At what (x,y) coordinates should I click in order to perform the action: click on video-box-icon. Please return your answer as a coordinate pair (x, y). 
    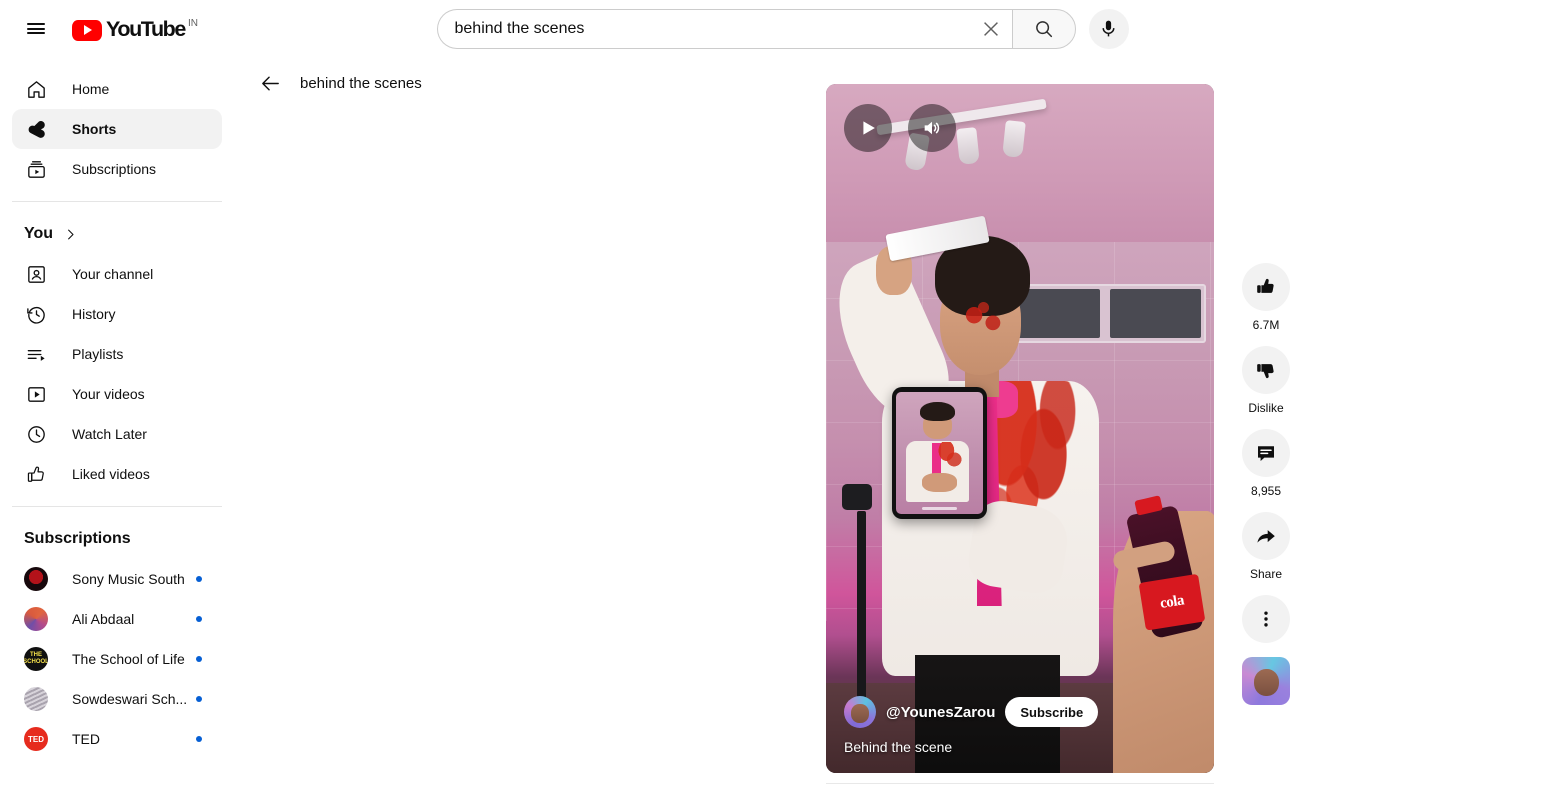
    Looking at the image, I should click on (36, 394).